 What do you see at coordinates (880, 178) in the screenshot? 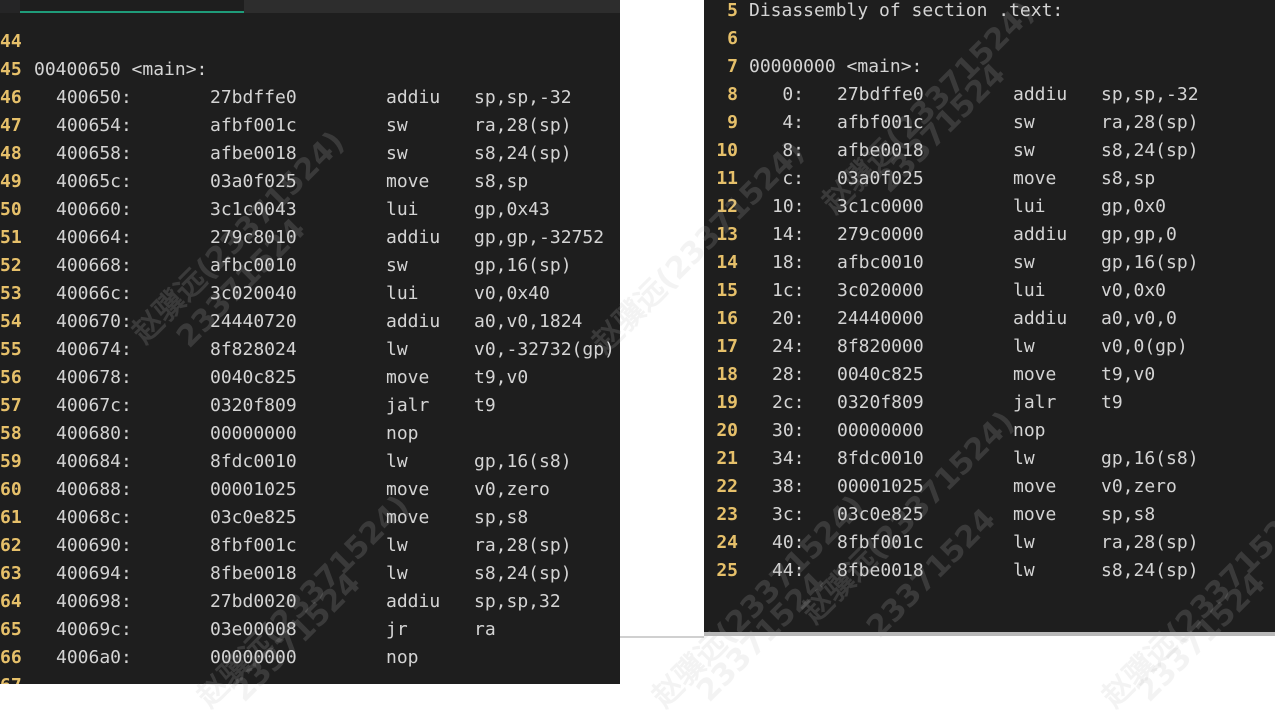
I see `instruction-hex: 03a0f025` at bounding box center [880, 178].